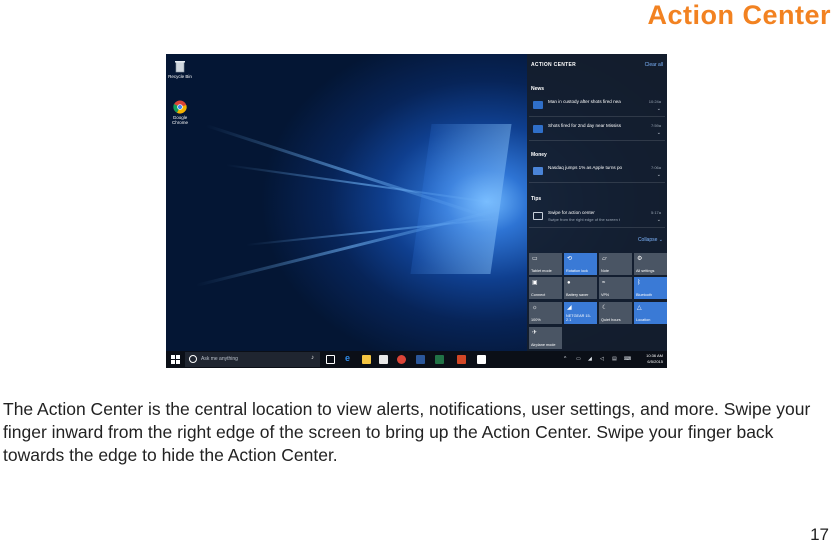 The width and height of the screenshot is (833, 553). What do you see at coordinates (615, 288) in the screenshot?
I see `tile-vpn: ≈ VPN` at bounding box center [615, 288].